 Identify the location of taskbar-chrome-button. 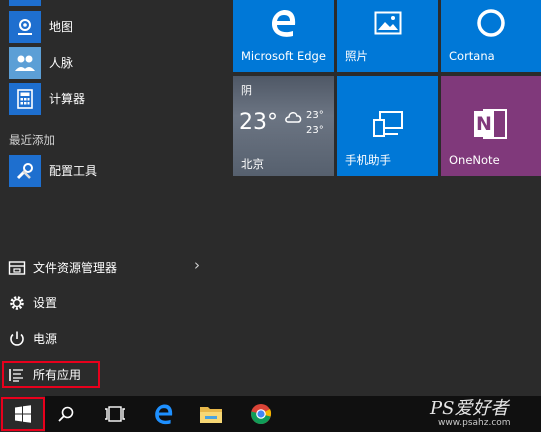
(261, 414).